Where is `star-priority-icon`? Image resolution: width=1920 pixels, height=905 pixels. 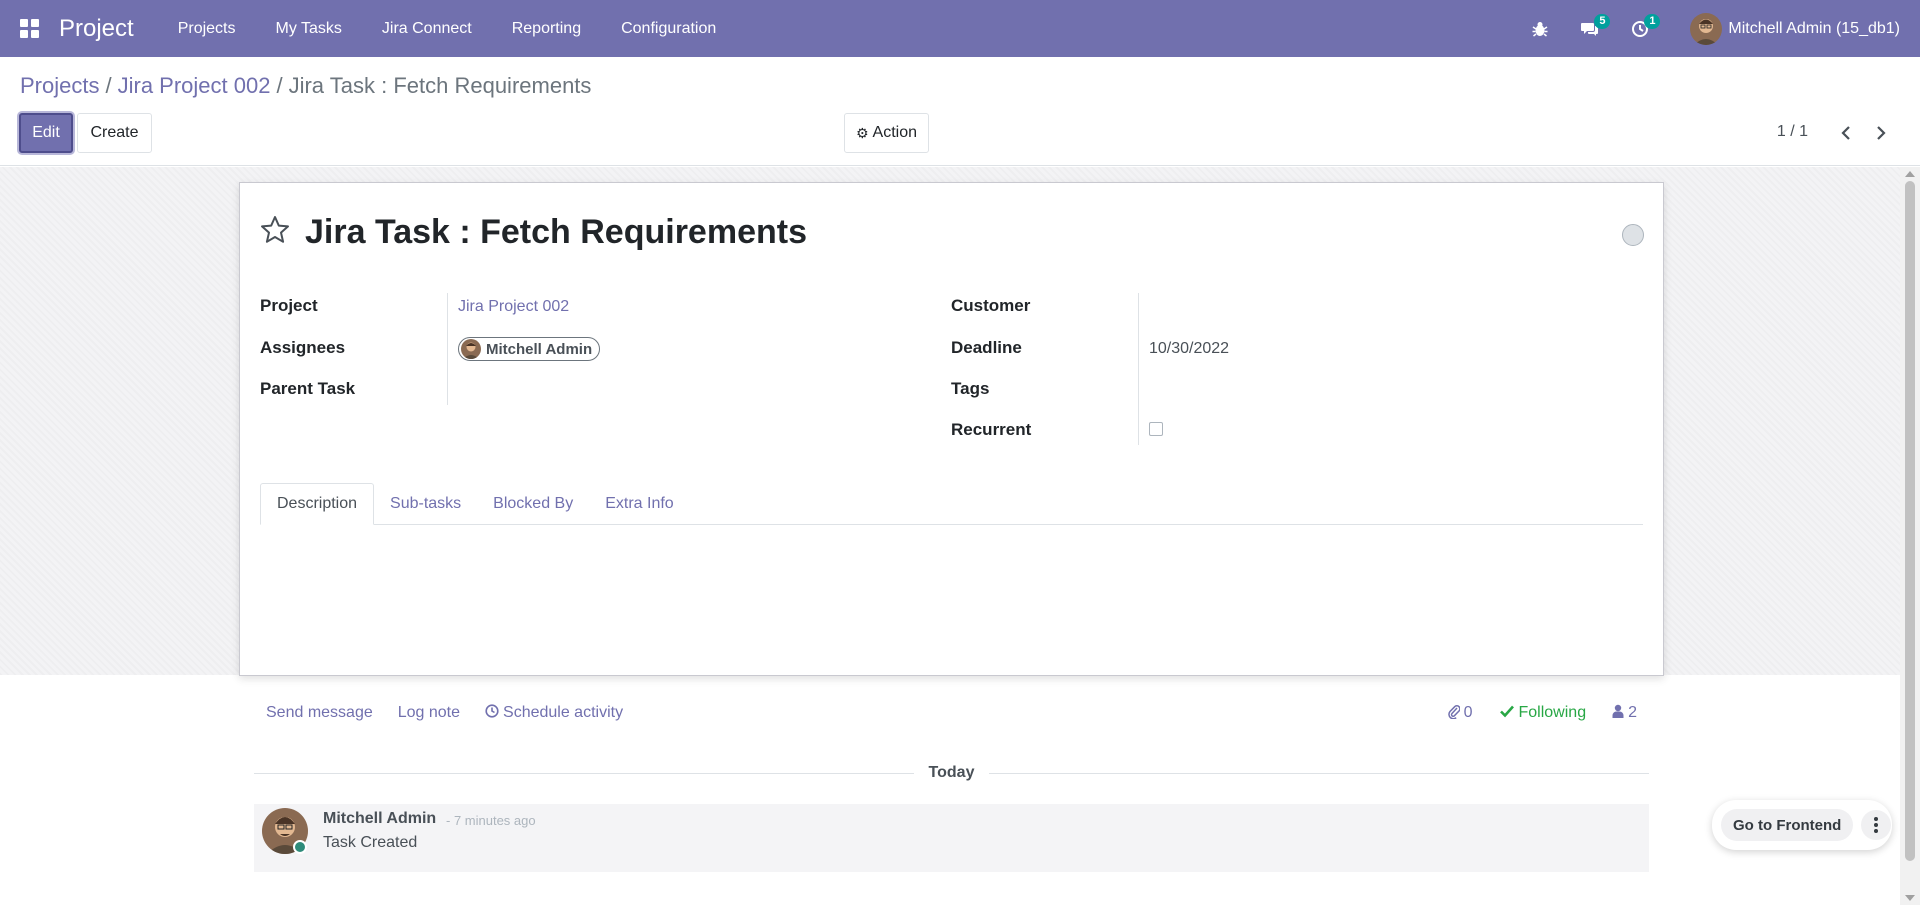 star-priority-icon is located at coordinates (275, 230).